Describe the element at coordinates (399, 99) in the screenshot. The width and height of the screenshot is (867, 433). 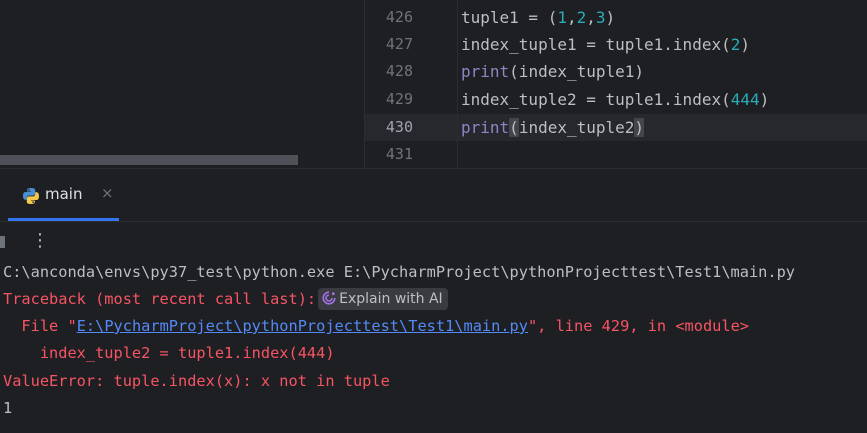
I see `line-number: 429` at that location.